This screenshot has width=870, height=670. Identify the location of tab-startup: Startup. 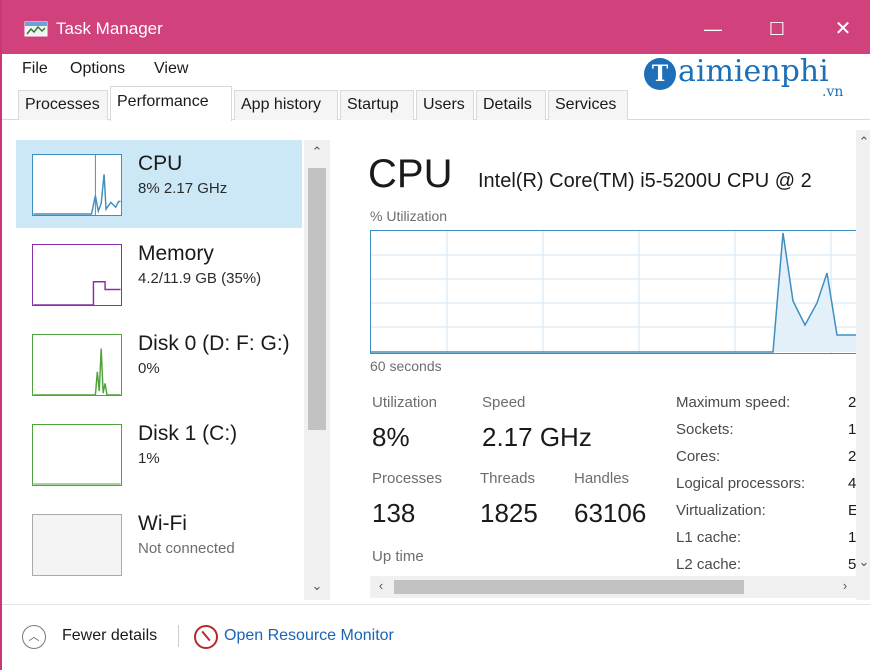
(377, 105).